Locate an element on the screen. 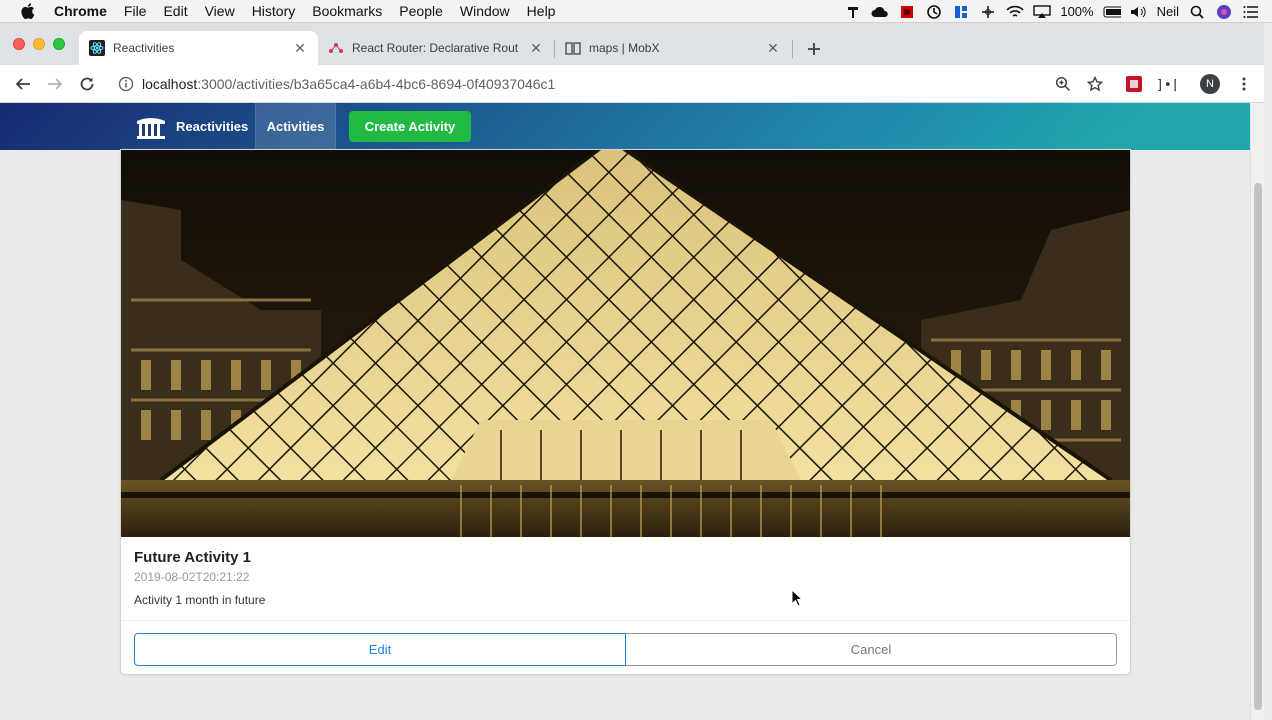 This screenshot has width=1272, height=720. menu-edit: Edit is located at coordinates (175, 11).